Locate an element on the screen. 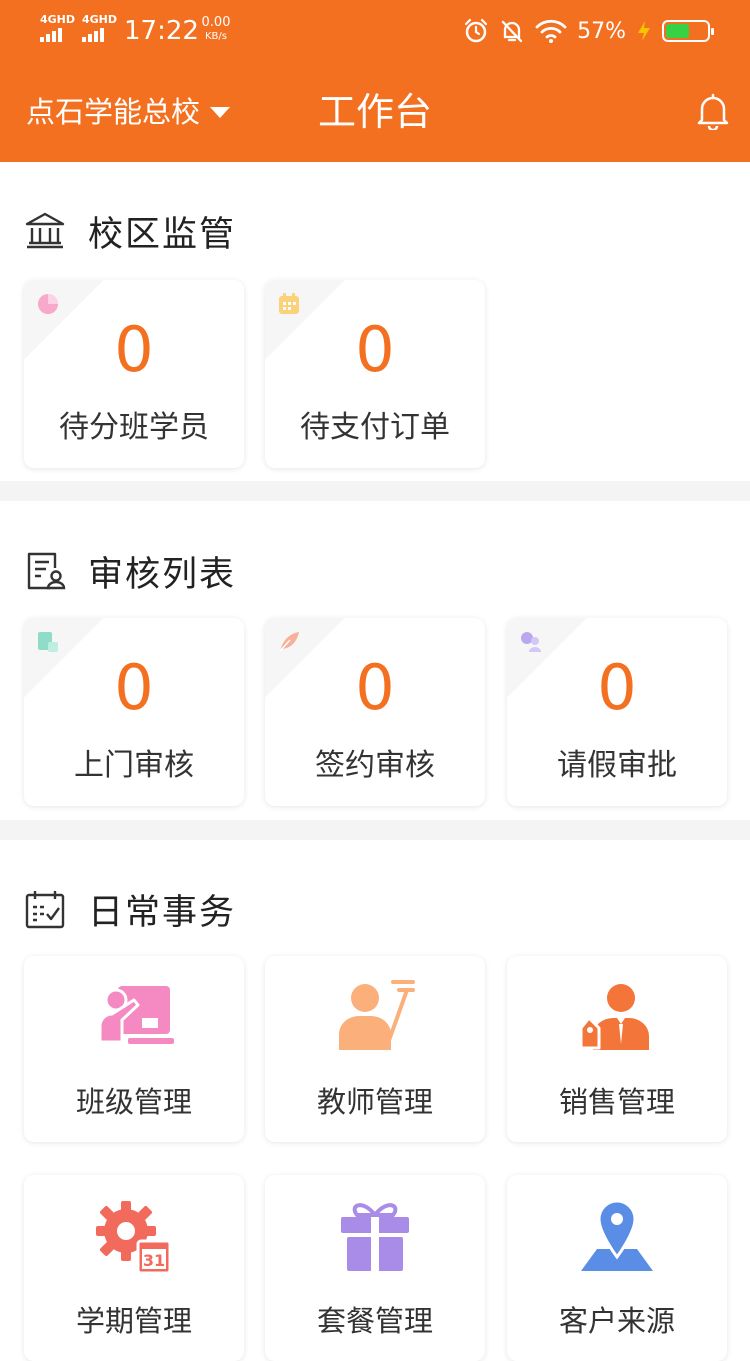 The image size is (750, 1361). card-contract-review: 0 签约审核 is located at coordinates (375, 712).